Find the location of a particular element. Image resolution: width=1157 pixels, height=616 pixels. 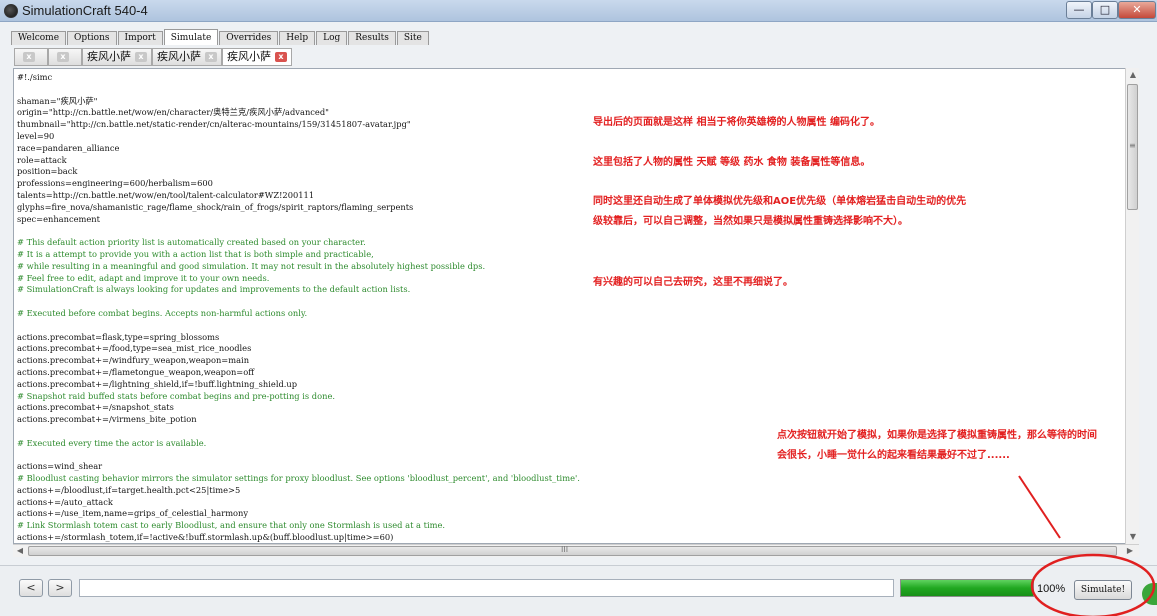

code-line: actions.precombat+=/virmens_bite_potion is located at coordinates (107, 419).